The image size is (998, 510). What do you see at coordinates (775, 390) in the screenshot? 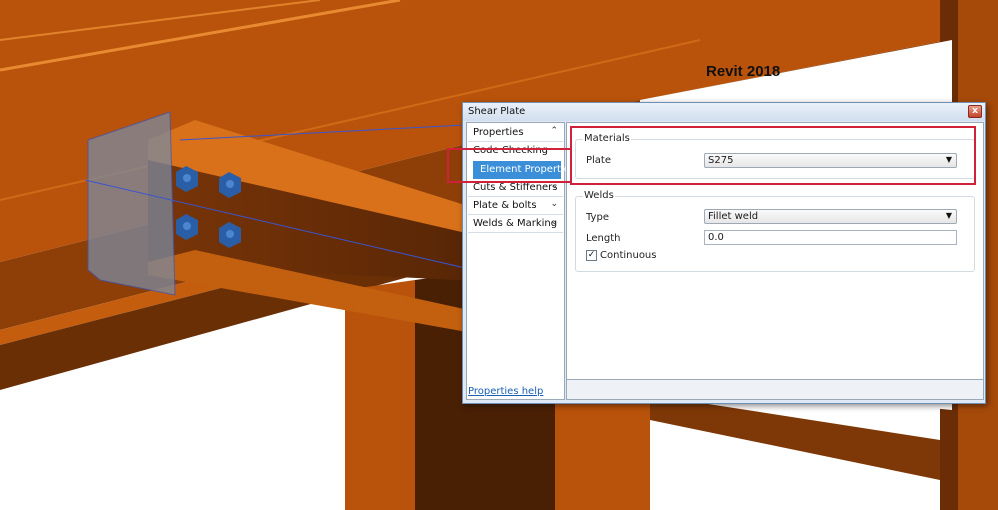
I see `panel-footer` at bounding box center [775, 390].